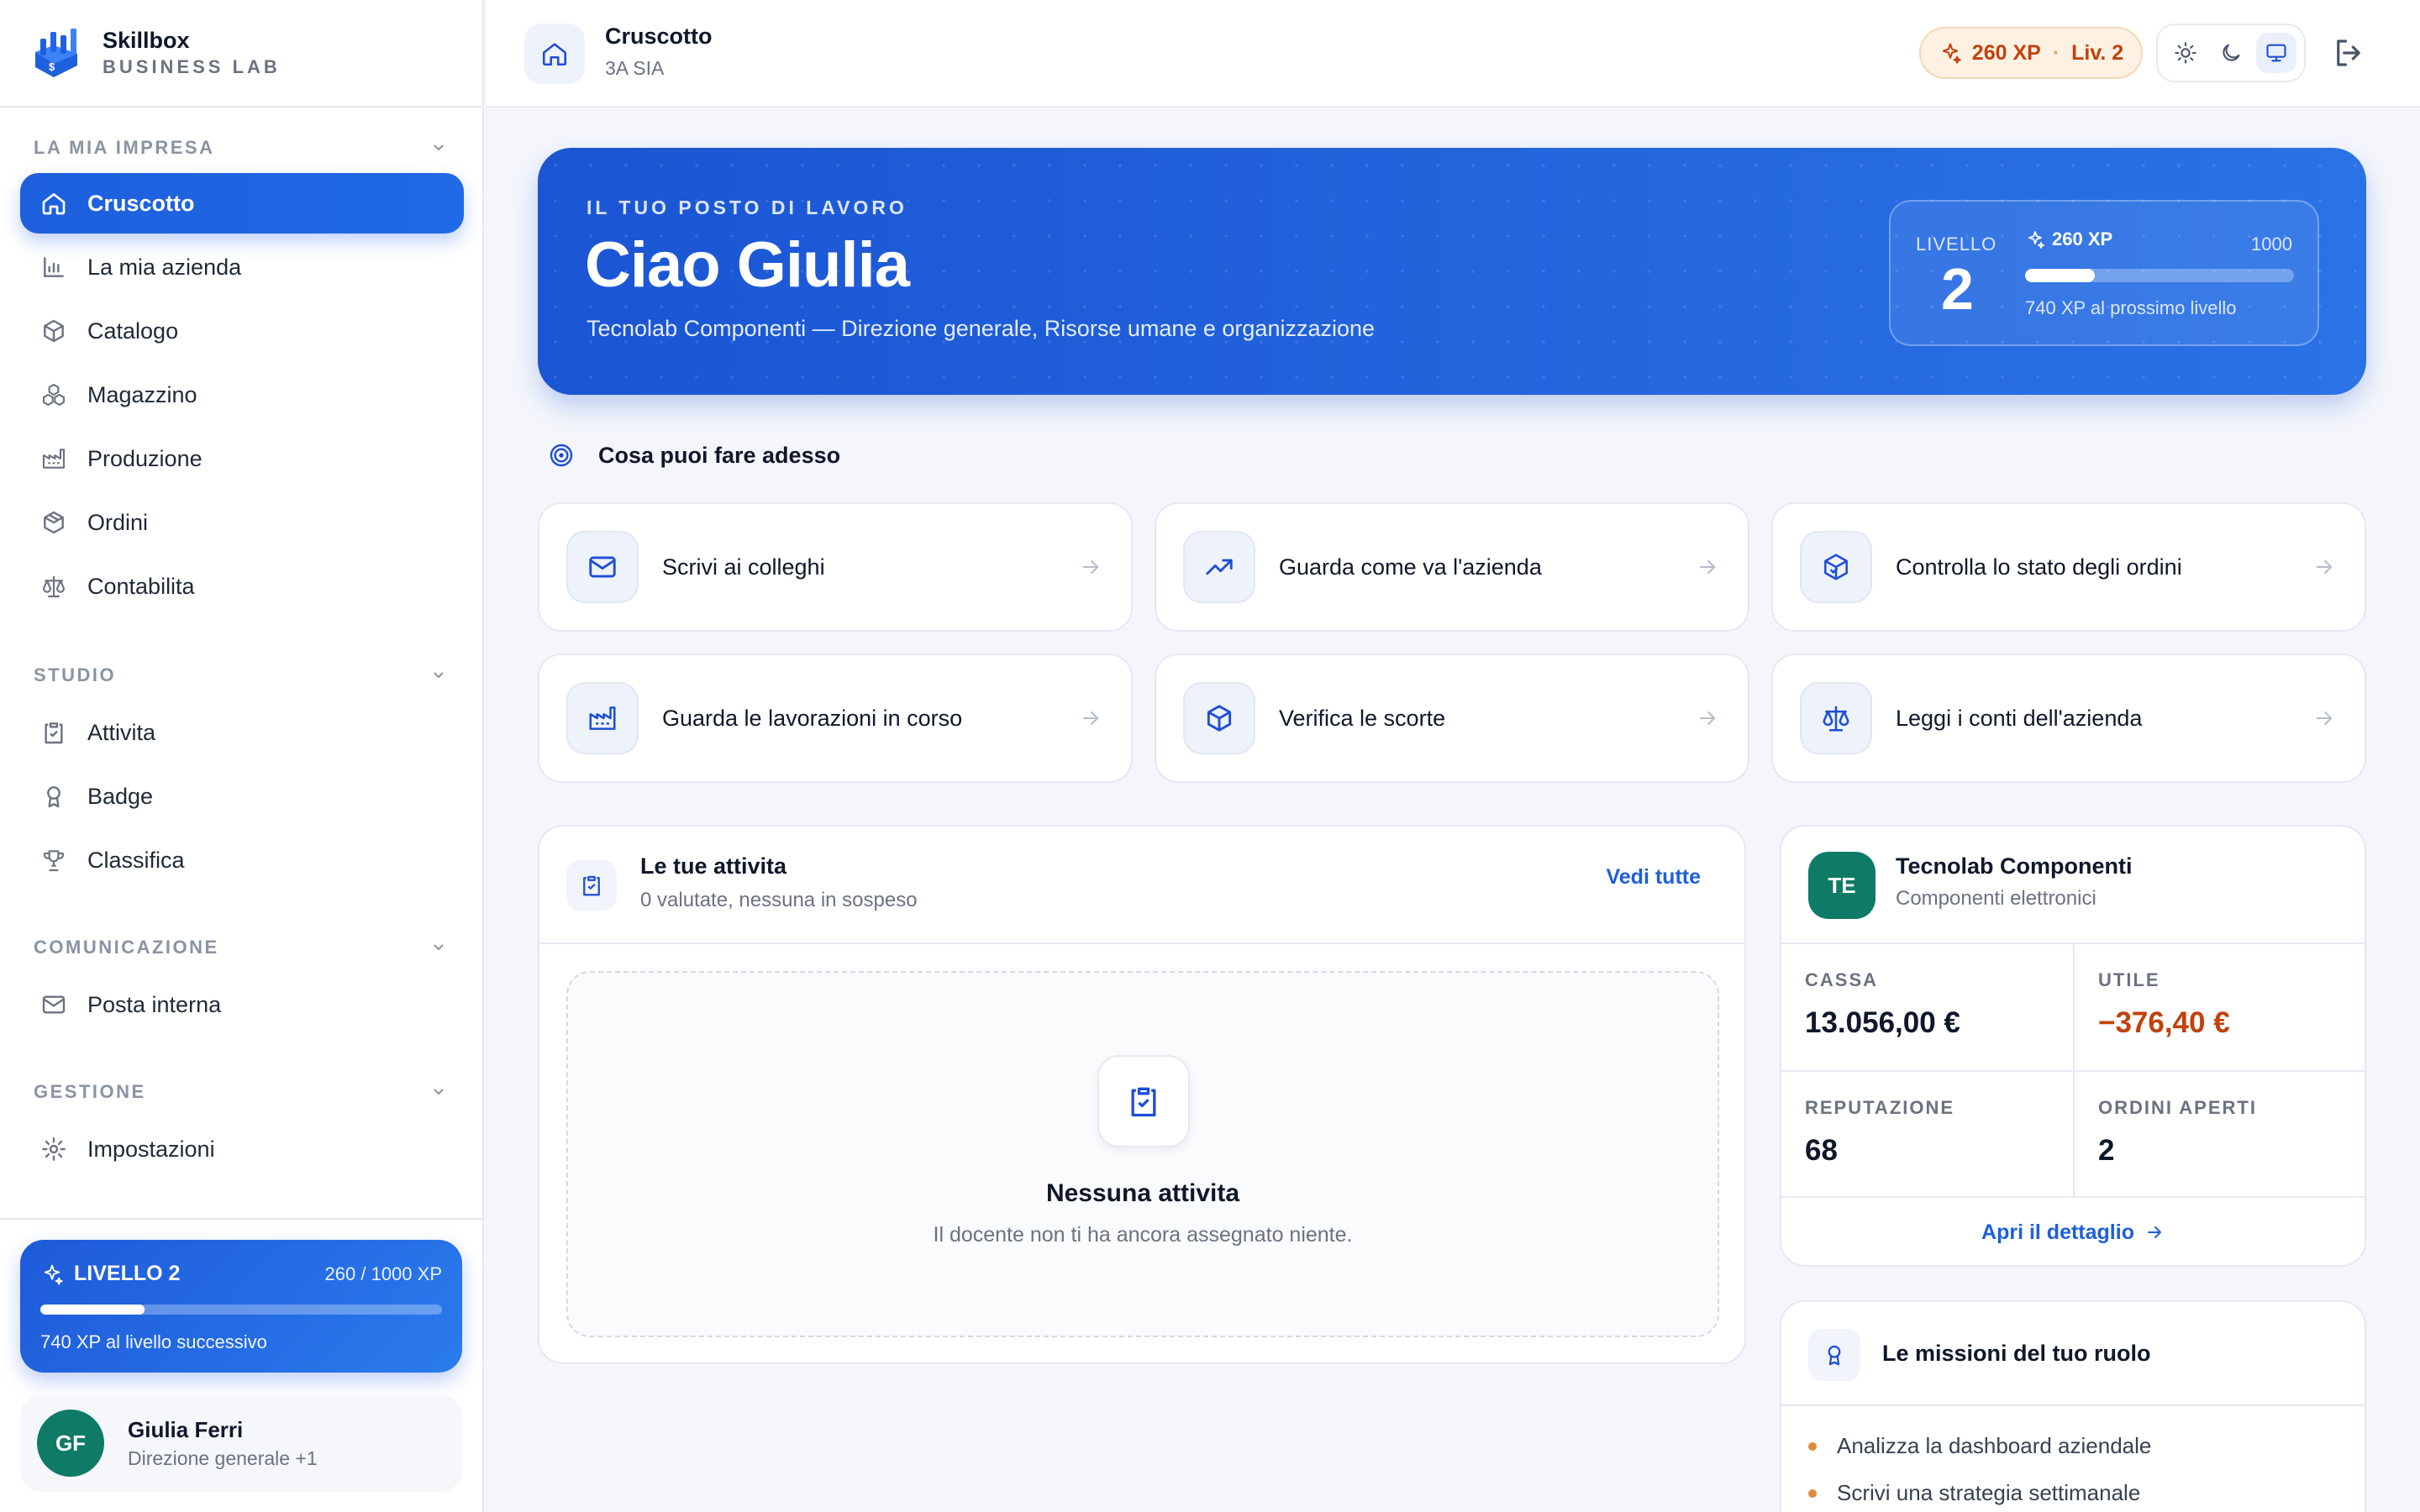 The image size is (2420, 1512). What do you see at coordinates (92, 1310) in the screenshot?
I see `level-progress-fill` at bounding box center [92, 1310].